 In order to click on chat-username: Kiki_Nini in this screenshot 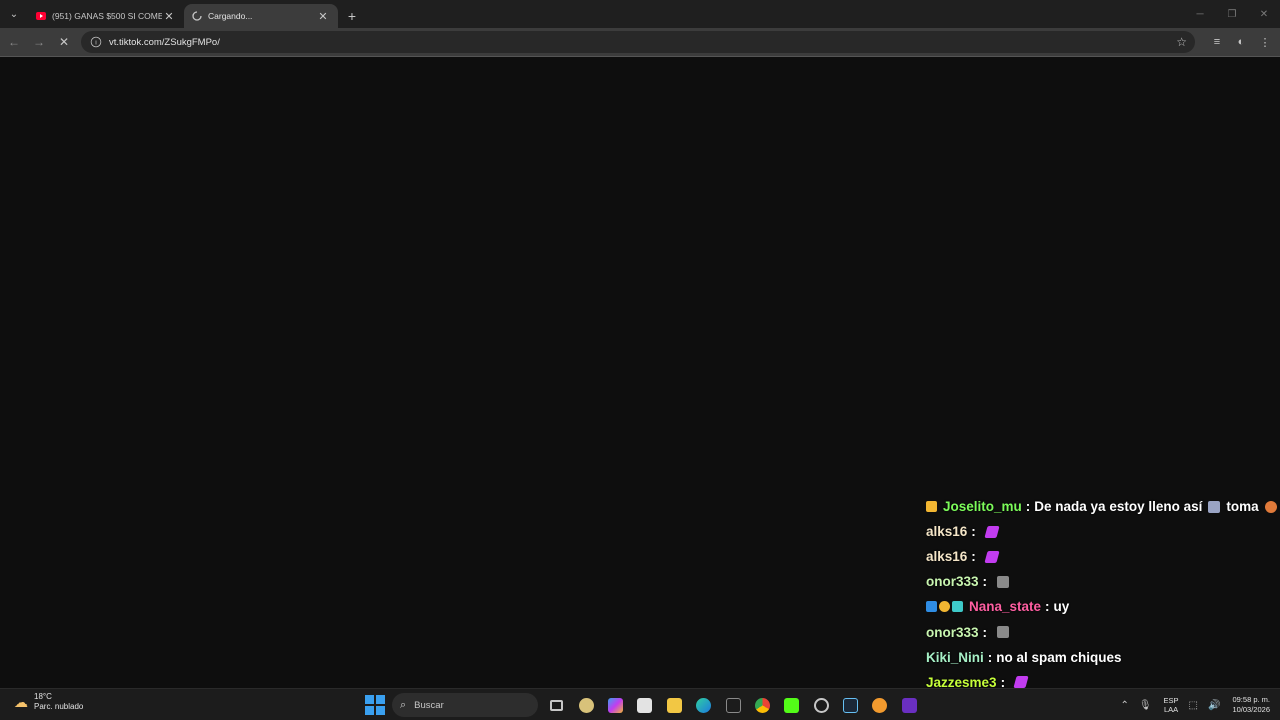, I will do `click(955, 657)`.